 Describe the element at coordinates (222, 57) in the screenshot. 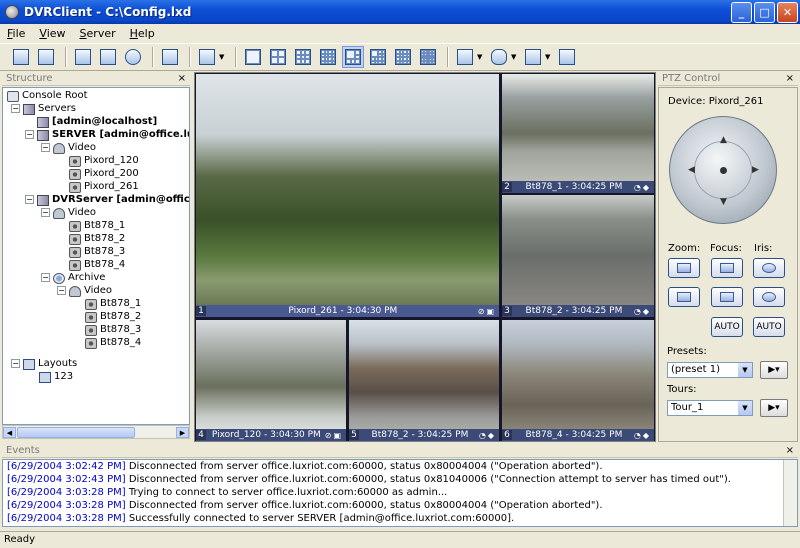

I see `monitor-dropdown-icon: ▼` at that location.